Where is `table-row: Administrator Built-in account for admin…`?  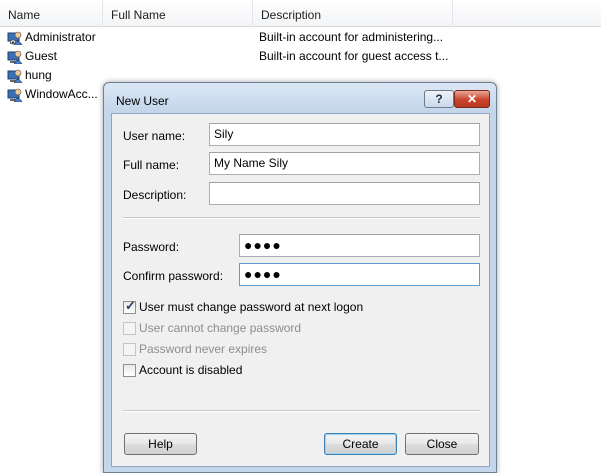
table-row: Administrator Built-in account for admin… is located at coordinates (300, 37).